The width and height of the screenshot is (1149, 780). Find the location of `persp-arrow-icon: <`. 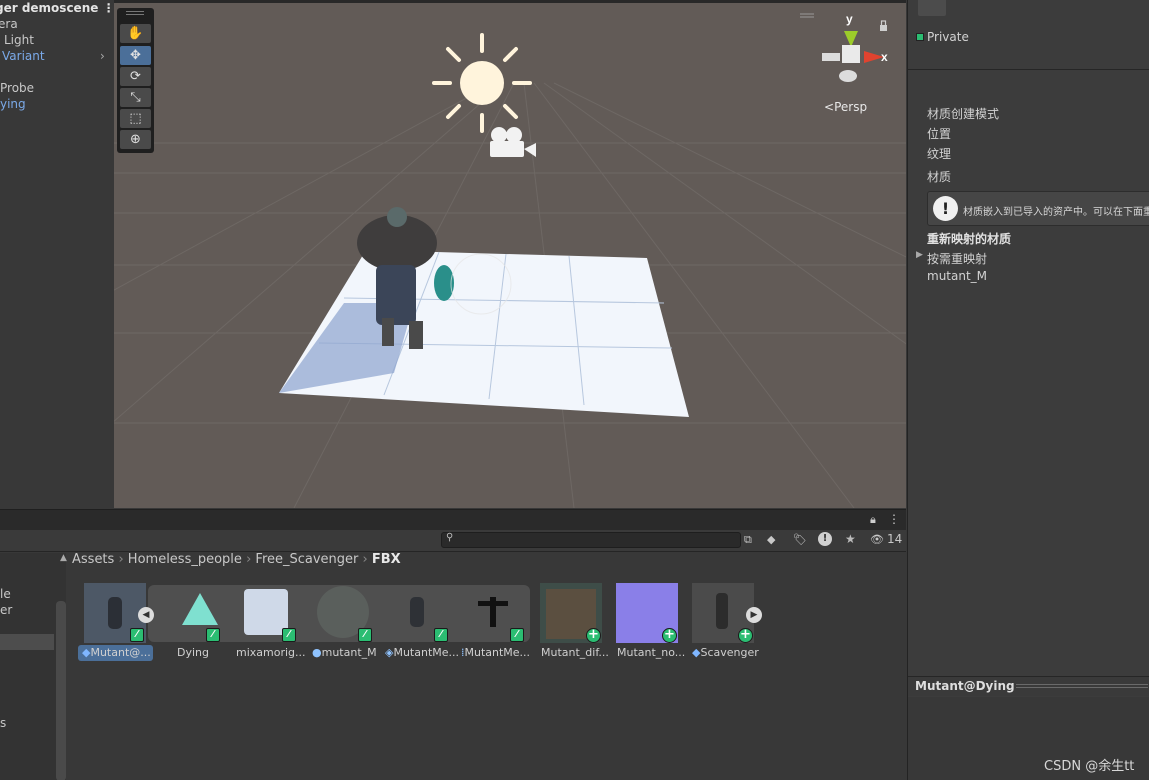

persp-arrow-icon: < is located at coordinates (829, 107).